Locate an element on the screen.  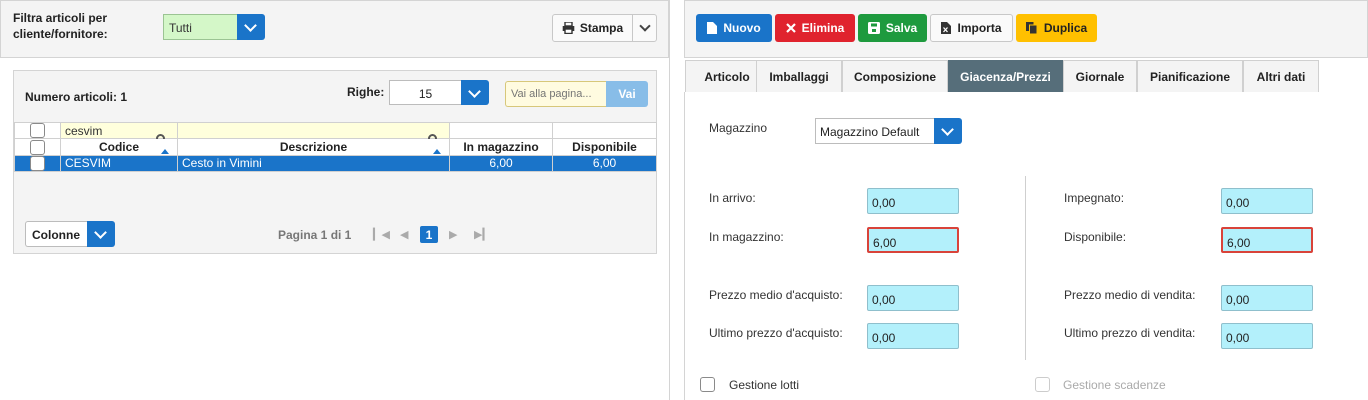
in-stock-field: 6,00 is located at coordinates (913, 240).